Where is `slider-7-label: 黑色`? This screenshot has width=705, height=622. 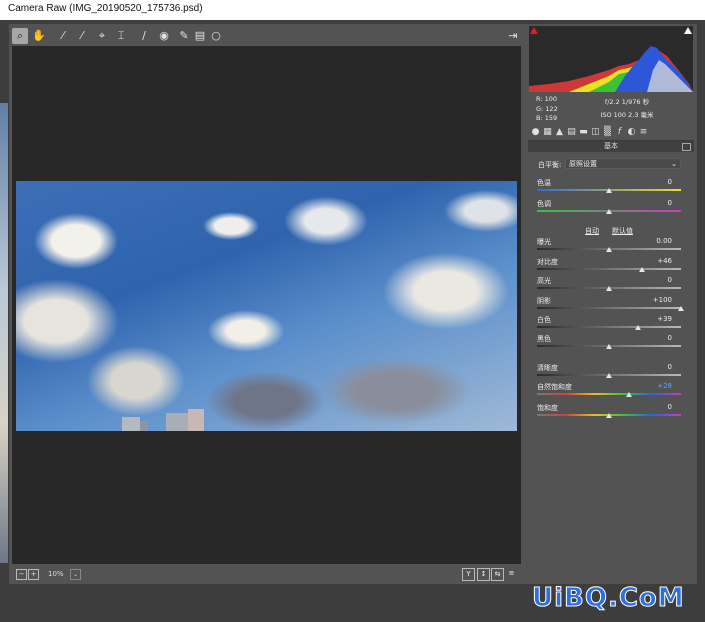 slider-7-label: 黑色 is located at coordinates (544, 339).